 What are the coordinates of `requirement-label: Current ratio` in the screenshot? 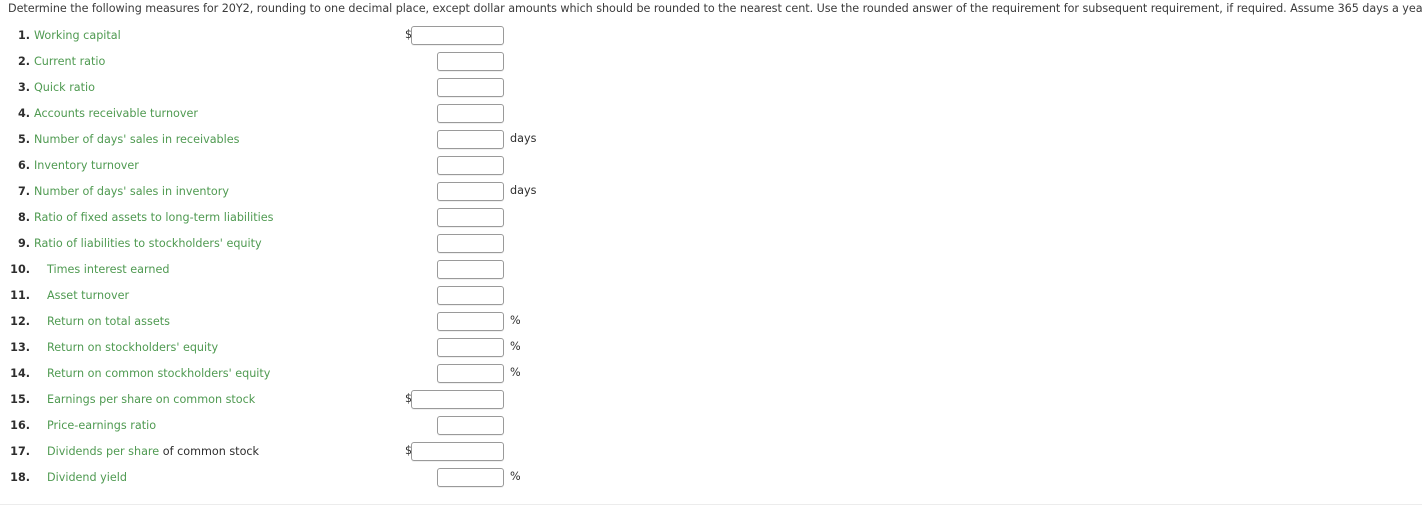 It's located at (69, 61).